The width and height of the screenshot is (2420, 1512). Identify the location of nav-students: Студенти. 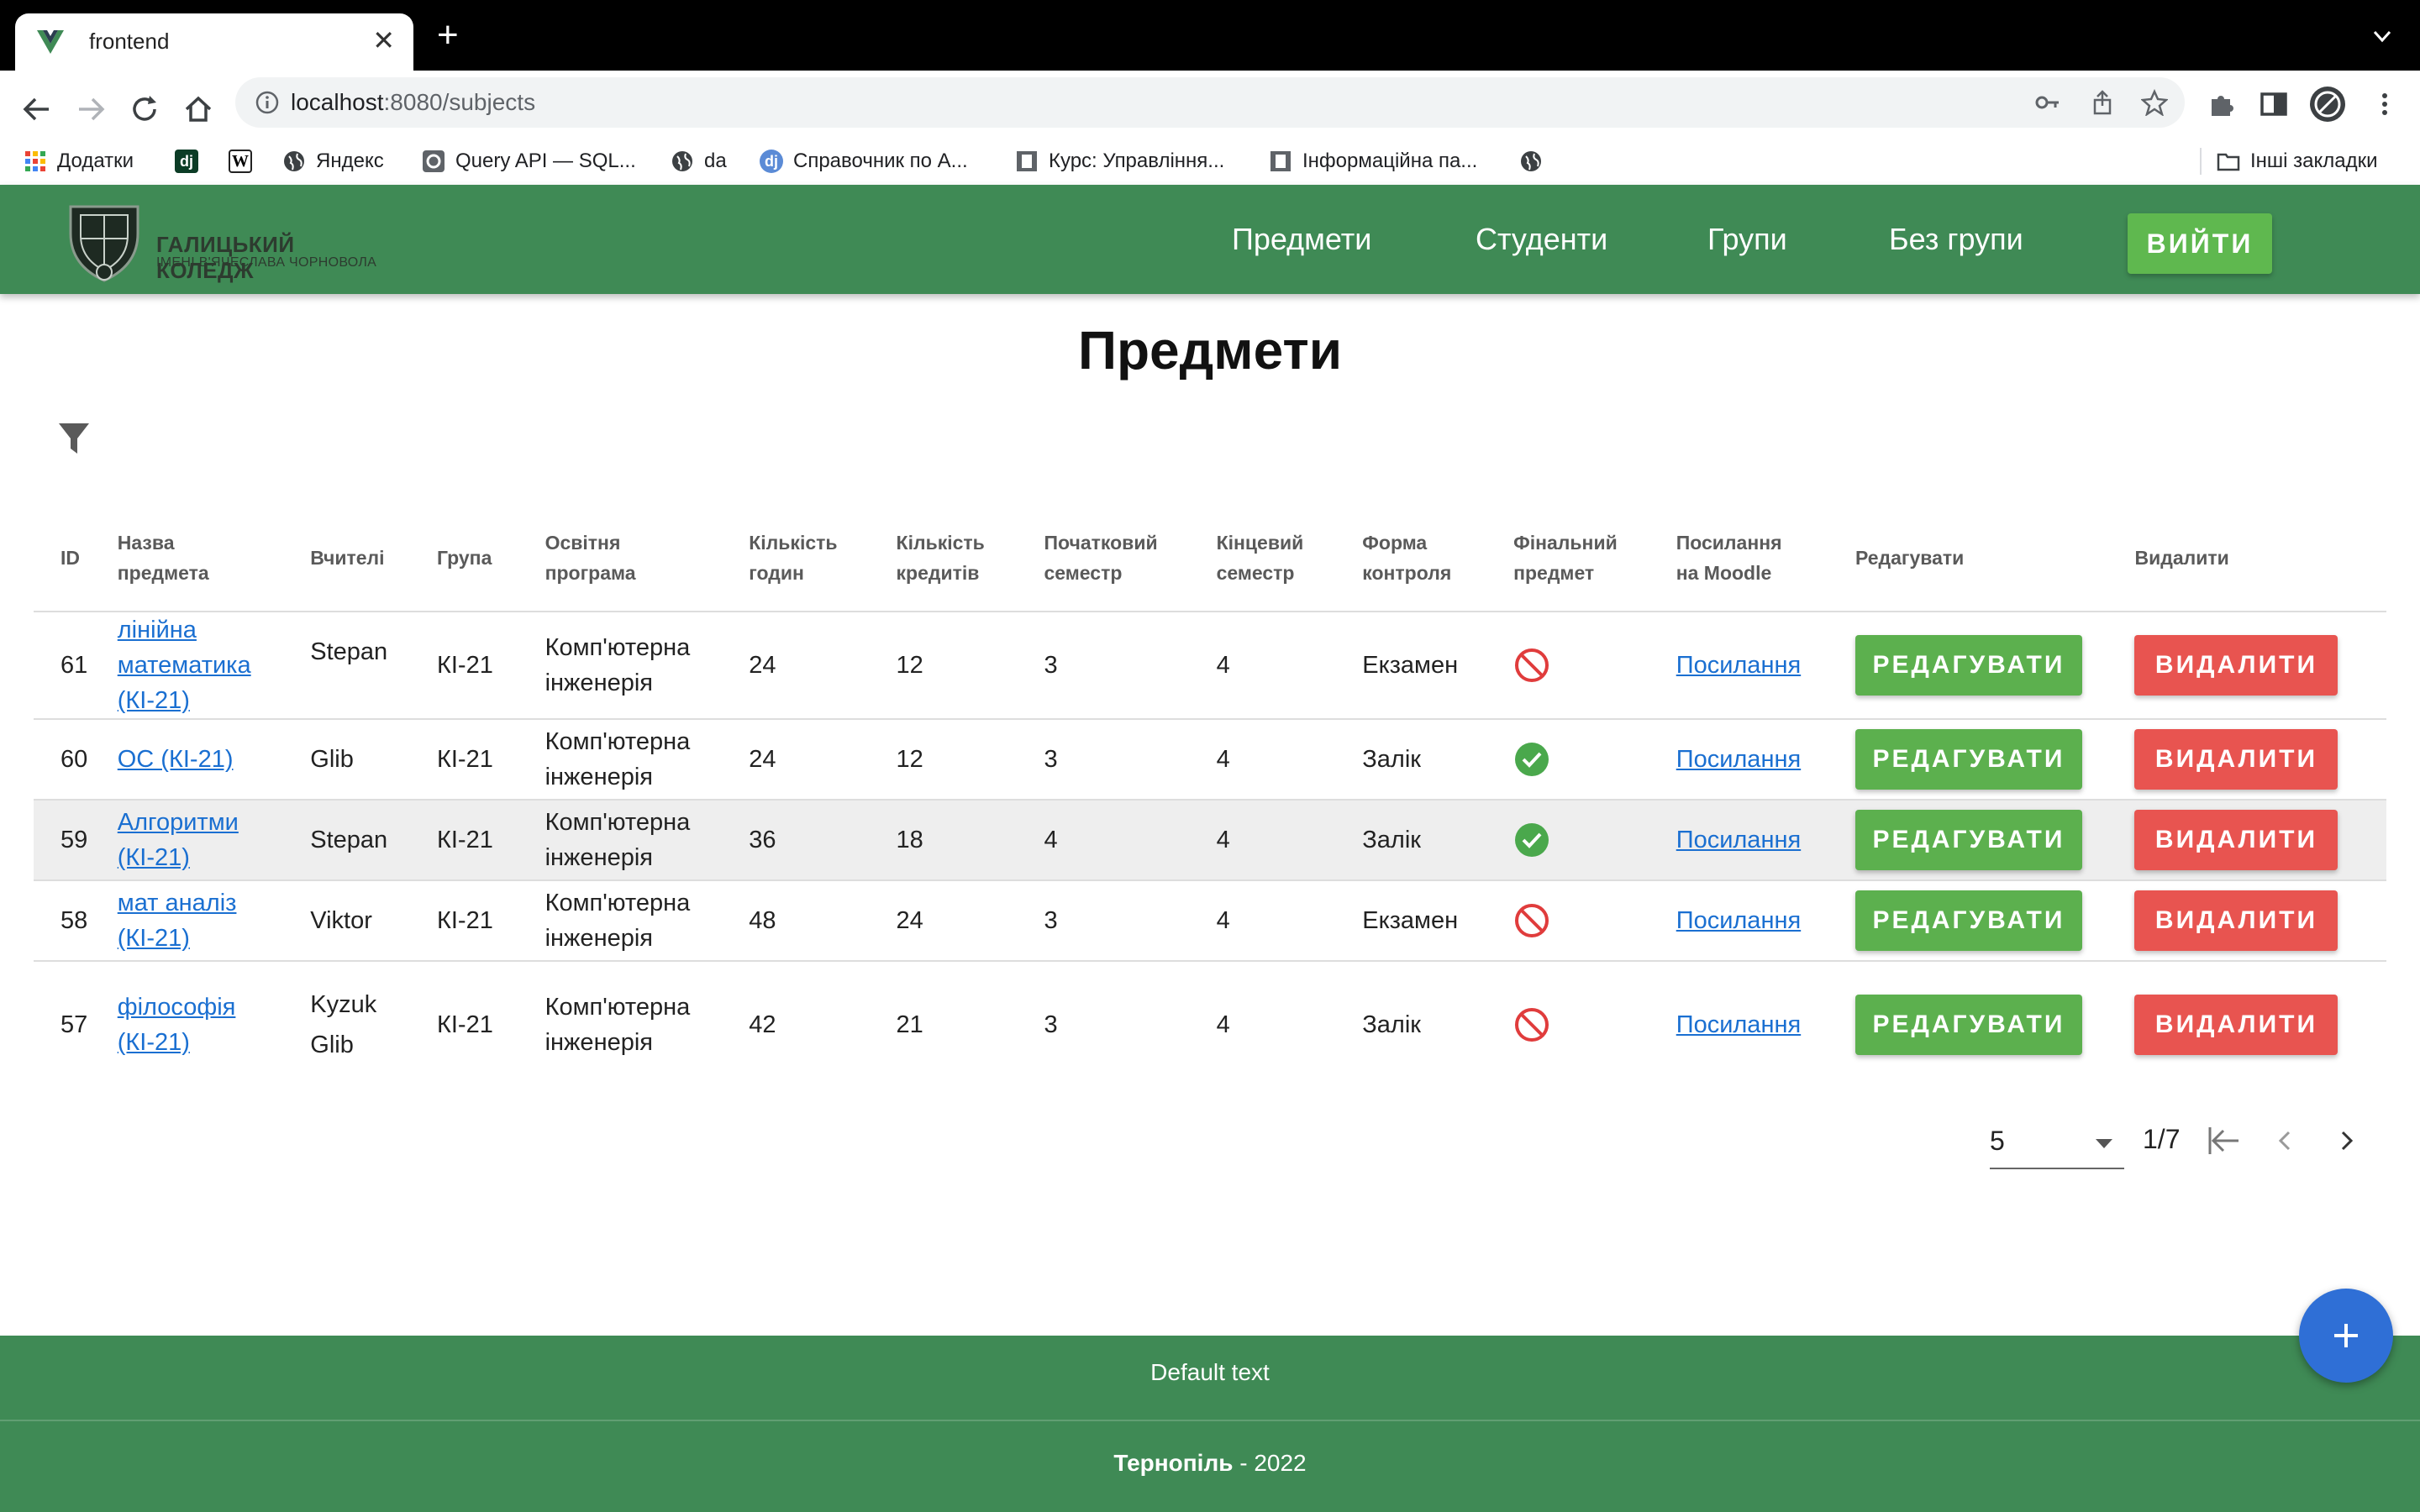
(1541, 239).